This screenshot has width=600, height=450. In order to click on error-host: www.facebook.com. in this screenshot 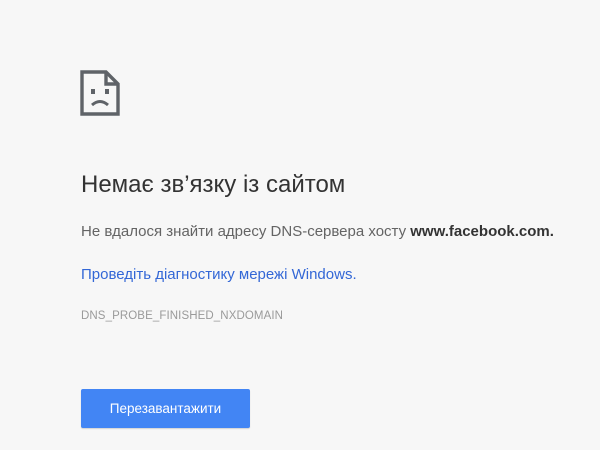, I will do `click(482, 231)`.